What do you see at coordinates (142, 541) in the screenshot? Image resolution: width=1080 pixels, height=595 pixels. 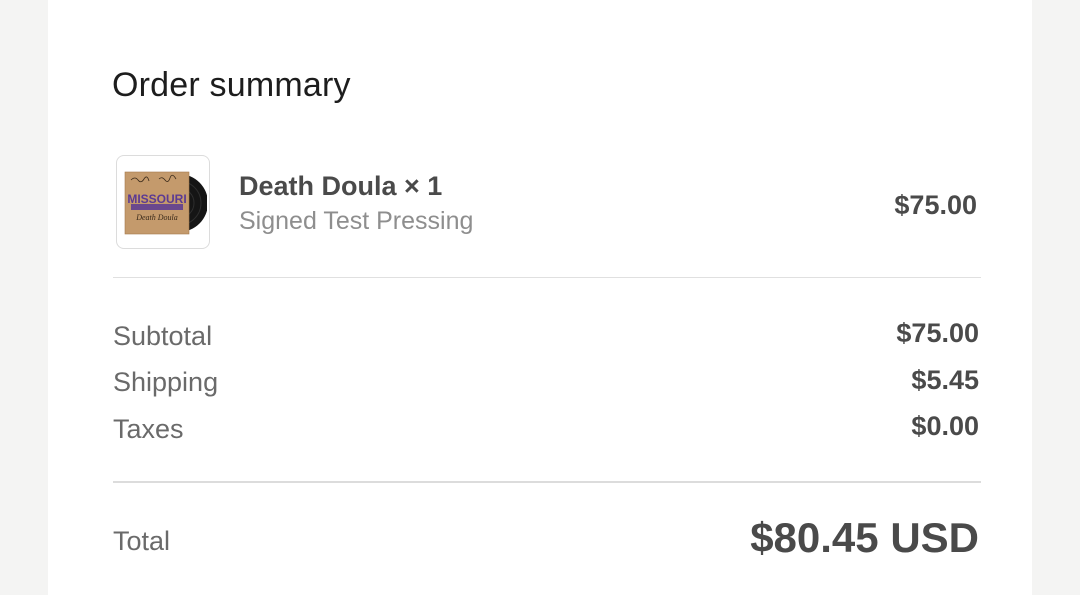 I see `total-label: Total` at bounding box center [142, 541].